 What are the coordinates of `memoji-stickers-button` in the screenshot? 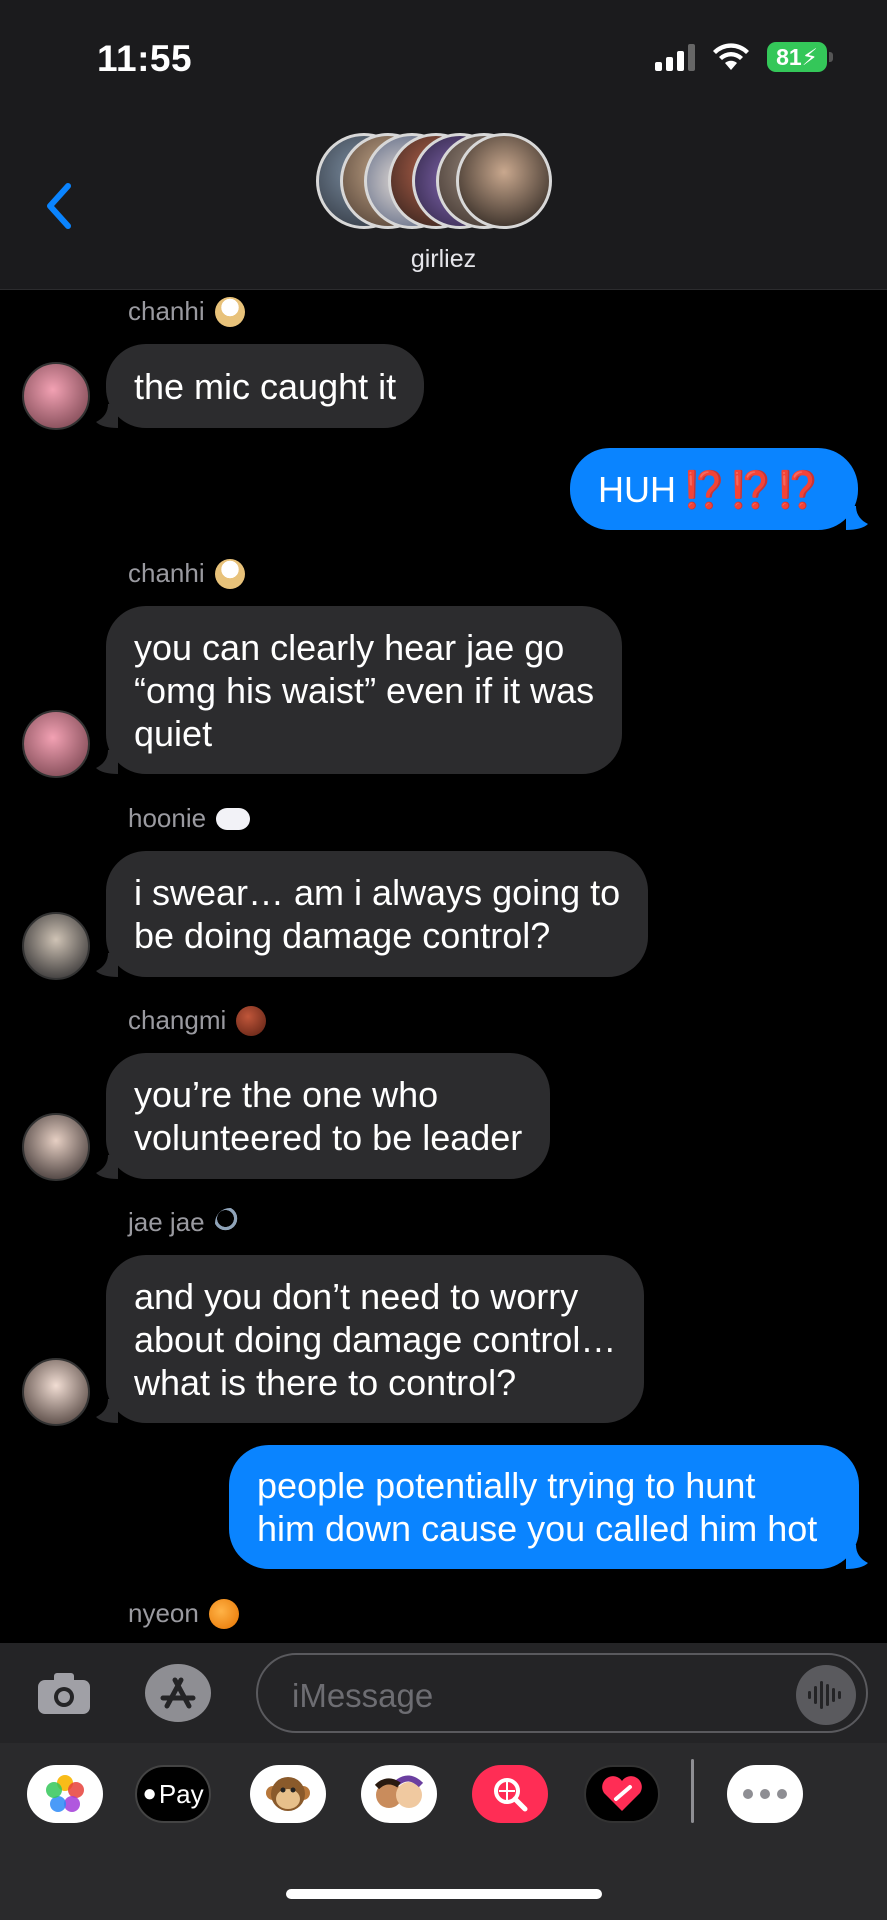 It's located at (399, 1794).